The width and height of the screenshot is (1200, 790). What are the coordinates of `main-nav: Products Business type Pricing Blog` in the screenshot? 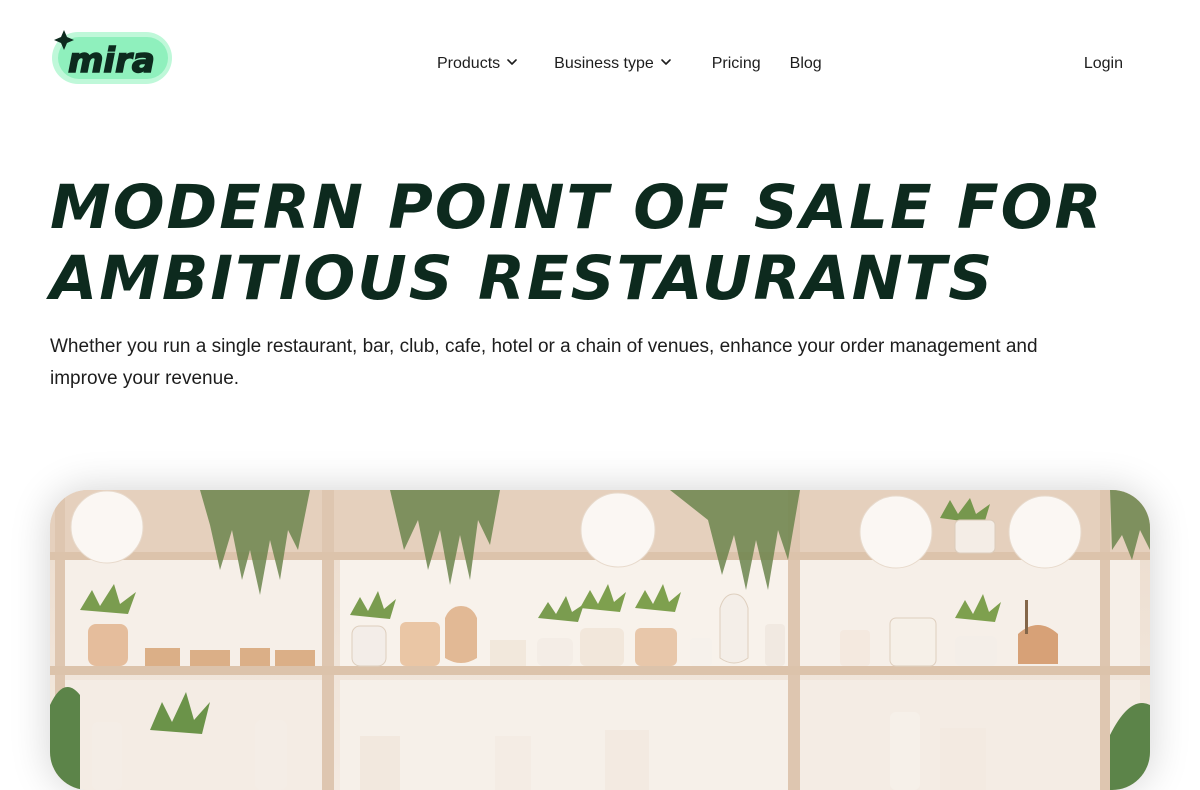 It's located at (629, 64).